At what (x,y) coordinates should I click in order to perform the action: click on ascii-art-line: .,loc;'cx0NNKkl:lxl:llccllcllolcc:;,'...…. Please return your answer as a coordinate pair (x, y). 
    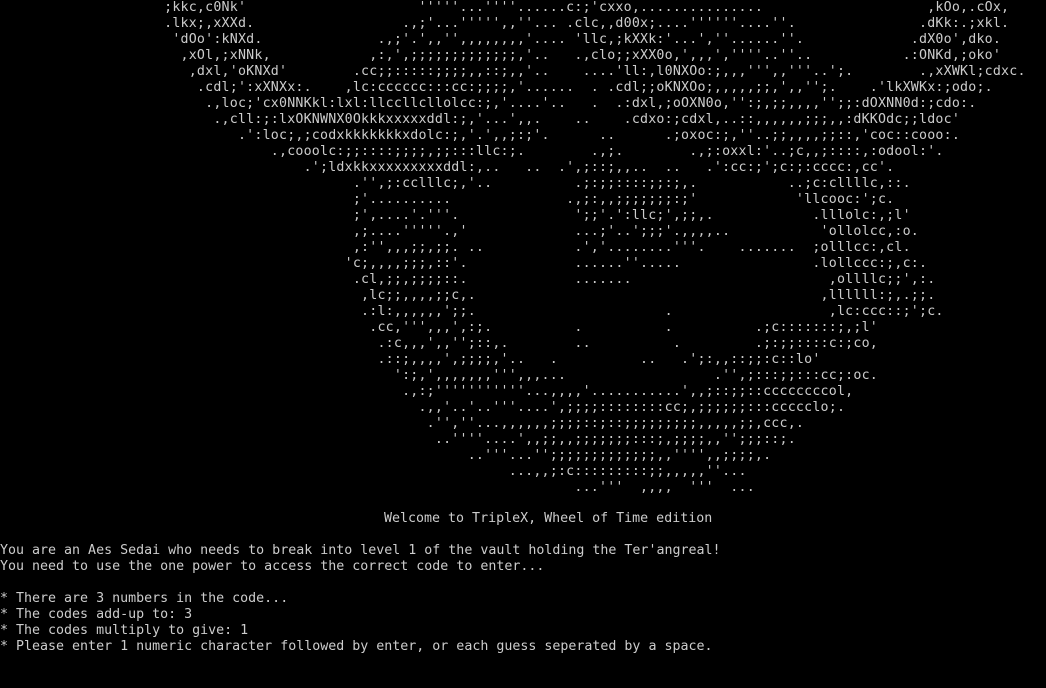
    Looking at the image, I should click on (488, 103).